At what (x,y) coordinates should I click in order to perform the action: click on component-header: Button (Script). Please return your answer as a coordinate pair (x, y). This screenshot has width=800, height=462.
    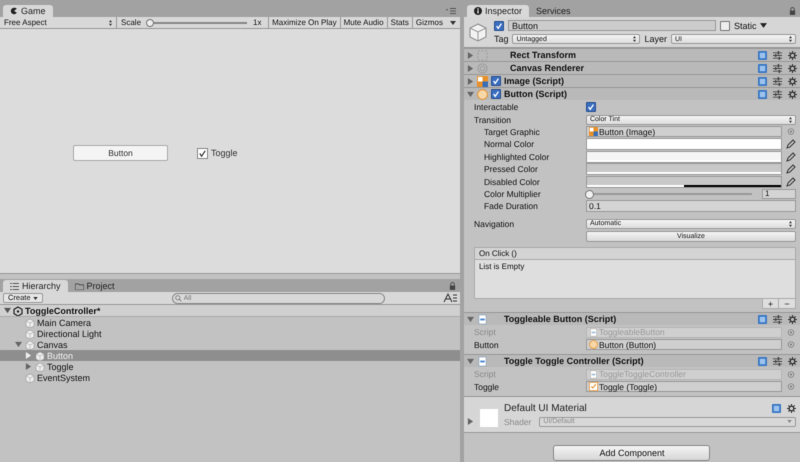
    Looking at the image, I should click on (632, 93).